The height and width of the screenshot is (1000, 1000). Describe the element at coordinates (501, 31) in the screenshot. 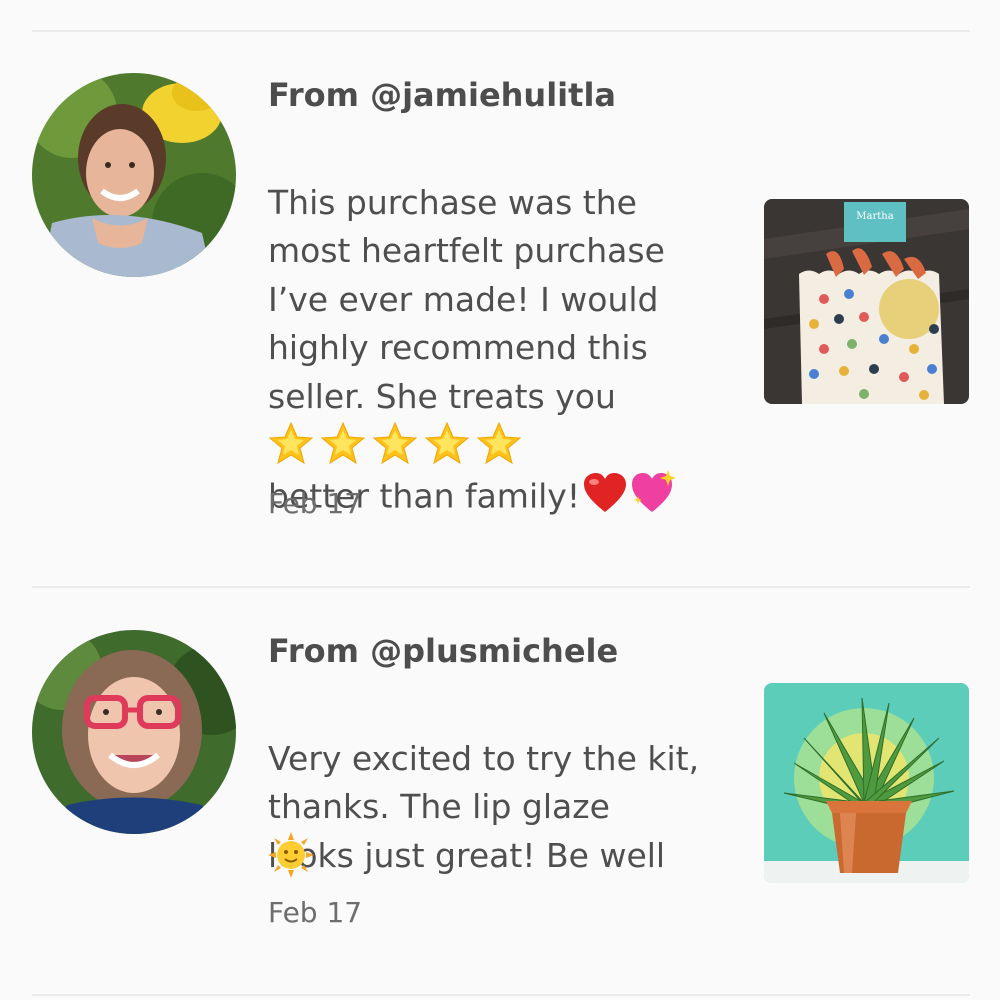

I see `divider-top` at that location.